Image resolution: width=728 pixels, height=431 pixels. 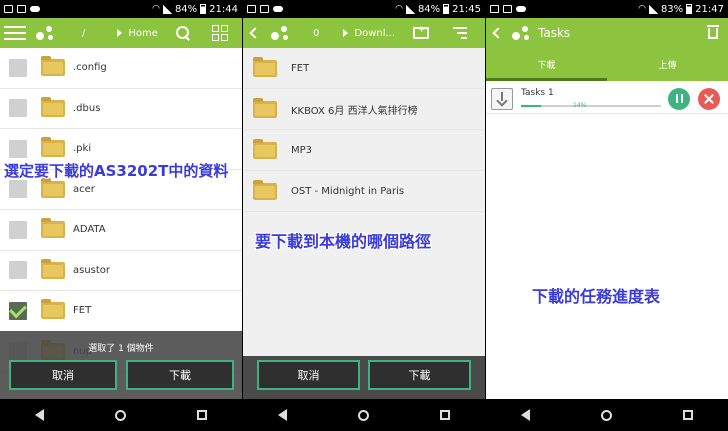 What do you see at coordinates (121, 108) in the screenshot?
I see `list-item: .dbus` at bounding box center [121, 108].